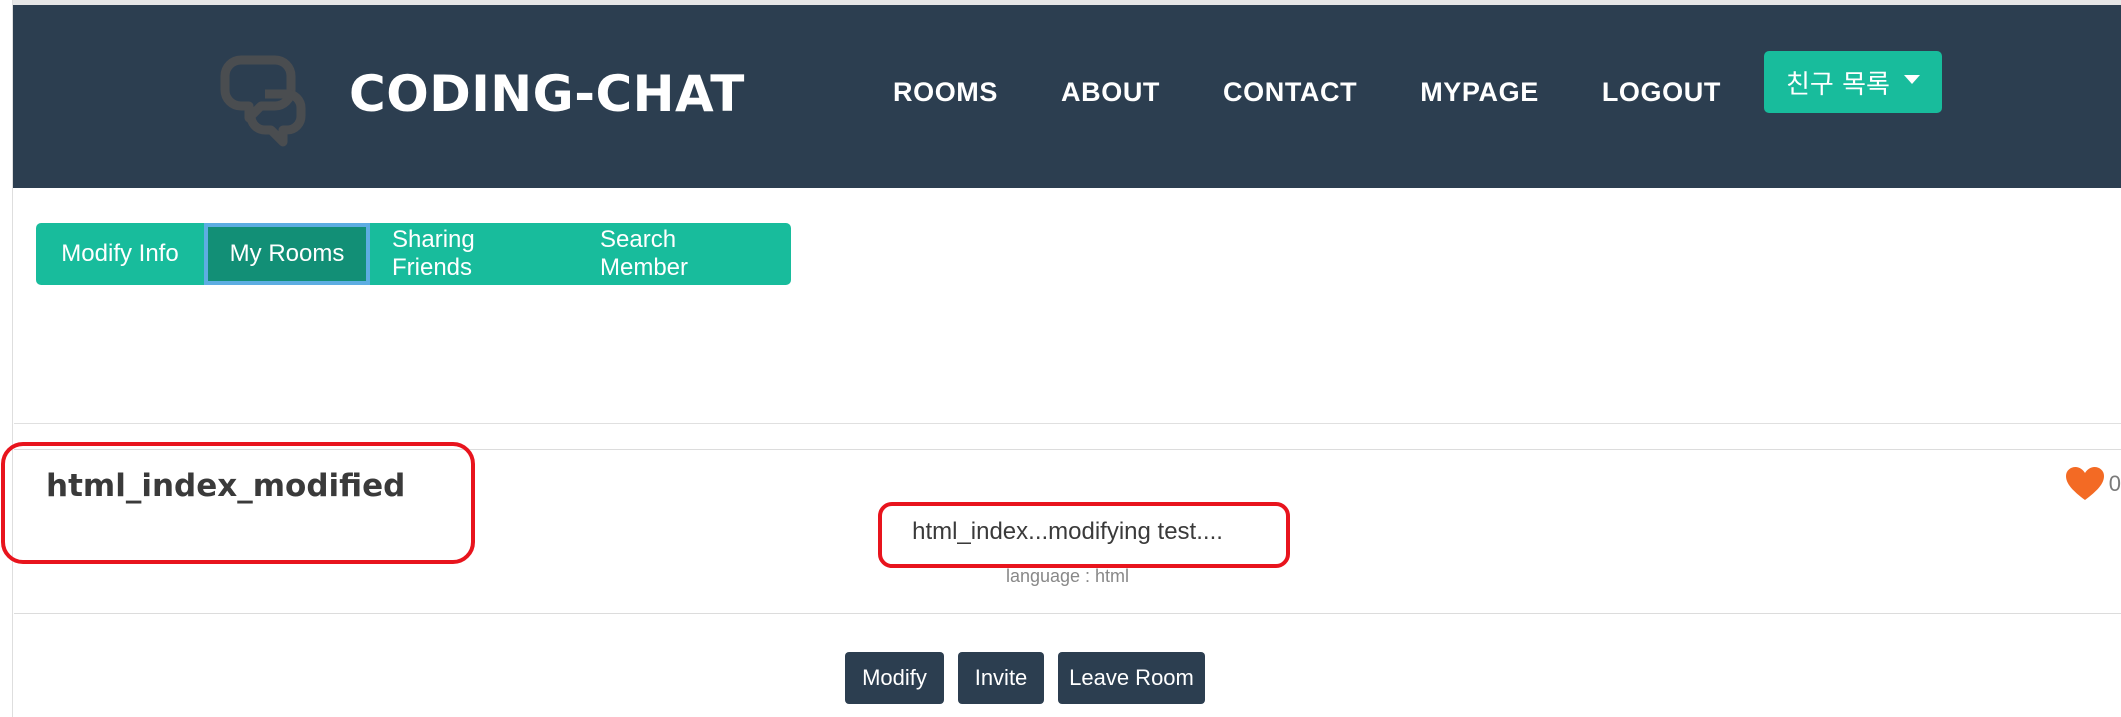  Describe the element at coordinates (6, 358) in the screenshot. I see `left-border` at that location.